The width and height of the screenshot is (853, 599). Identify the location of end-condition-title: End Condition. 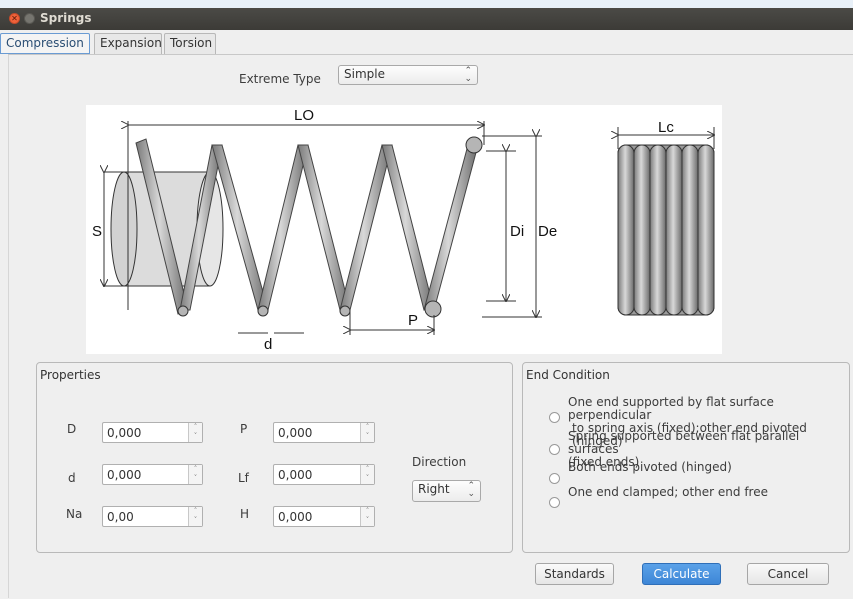
(568, 375).